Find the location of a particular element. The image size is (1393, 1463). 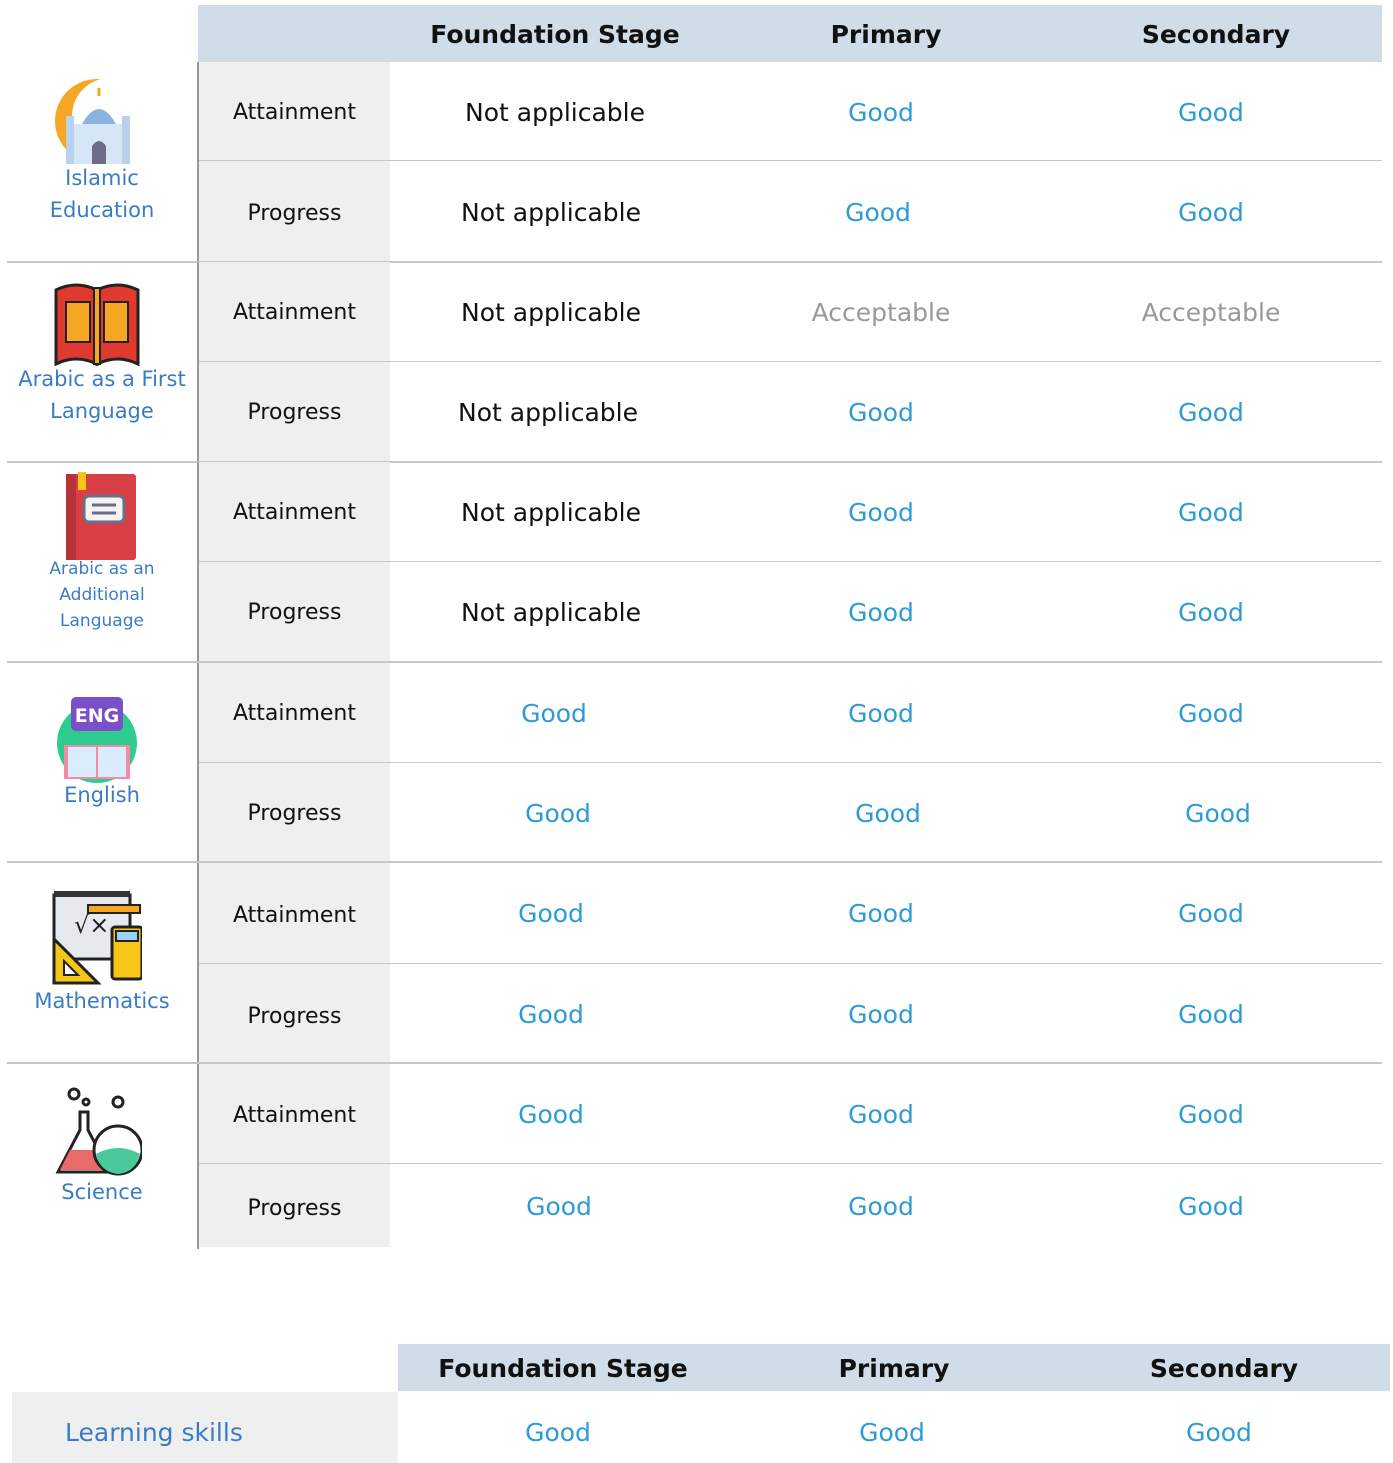

subject-name: Arabic as an Additional Language is located at coordinates (102, 595).